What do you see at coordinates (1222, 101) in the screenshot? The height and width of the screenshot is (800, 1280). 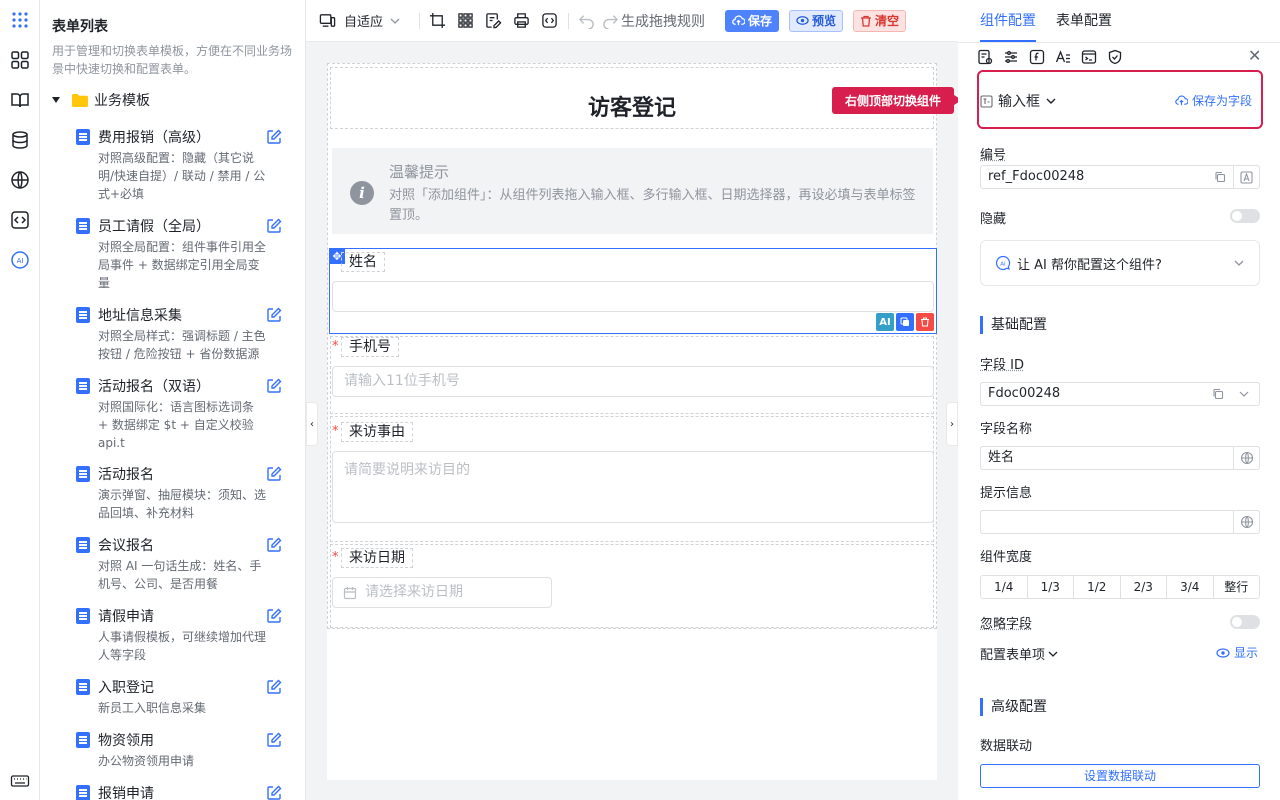 I see `save-as-field-label: 保存为字段` at bounding box center [1222, 101].